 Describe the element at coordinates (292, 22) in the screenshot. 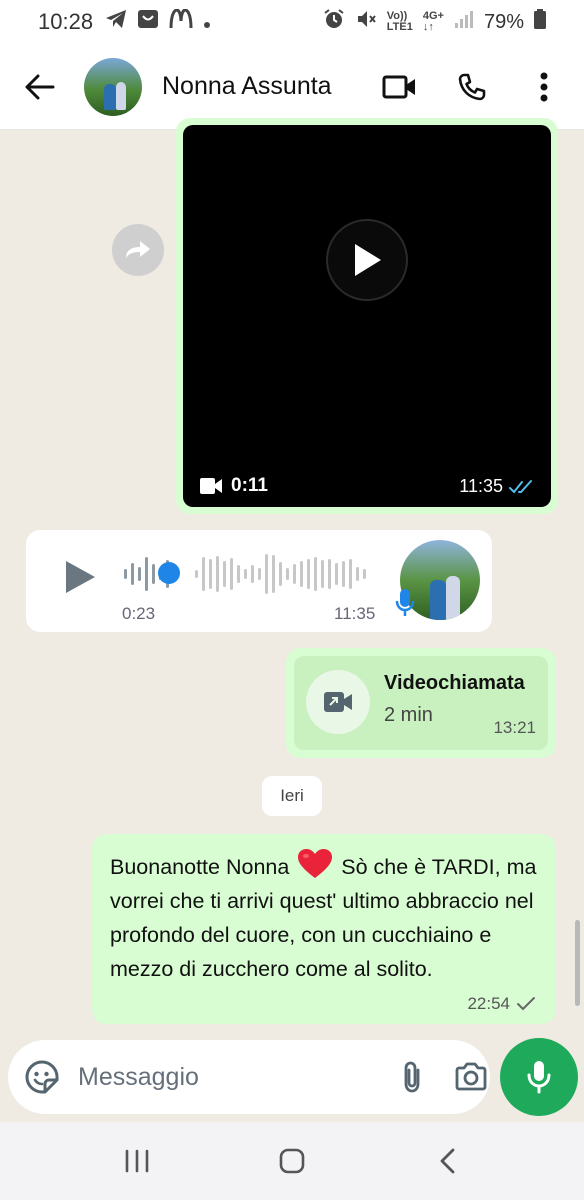

I see `status-bar: 10:28 Vo)) LTE1 4G+ ↓↑ 79%` at that location.